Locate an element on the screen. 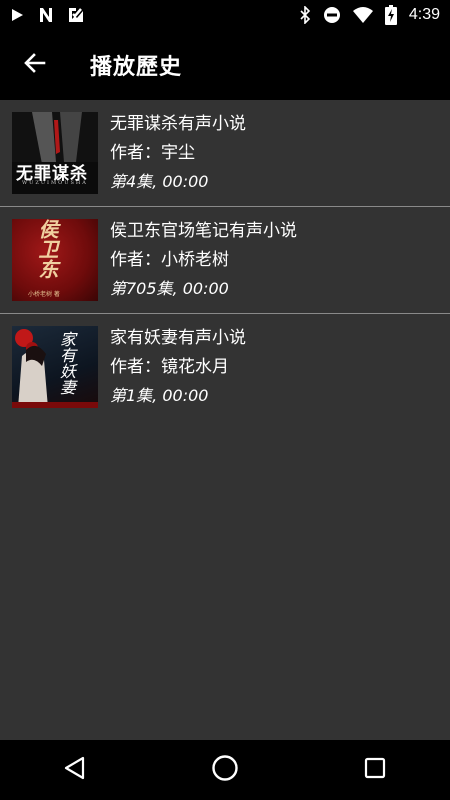 This screenshot has height=800, width=450. check-notification-icon is located at coordinates (76, 15).